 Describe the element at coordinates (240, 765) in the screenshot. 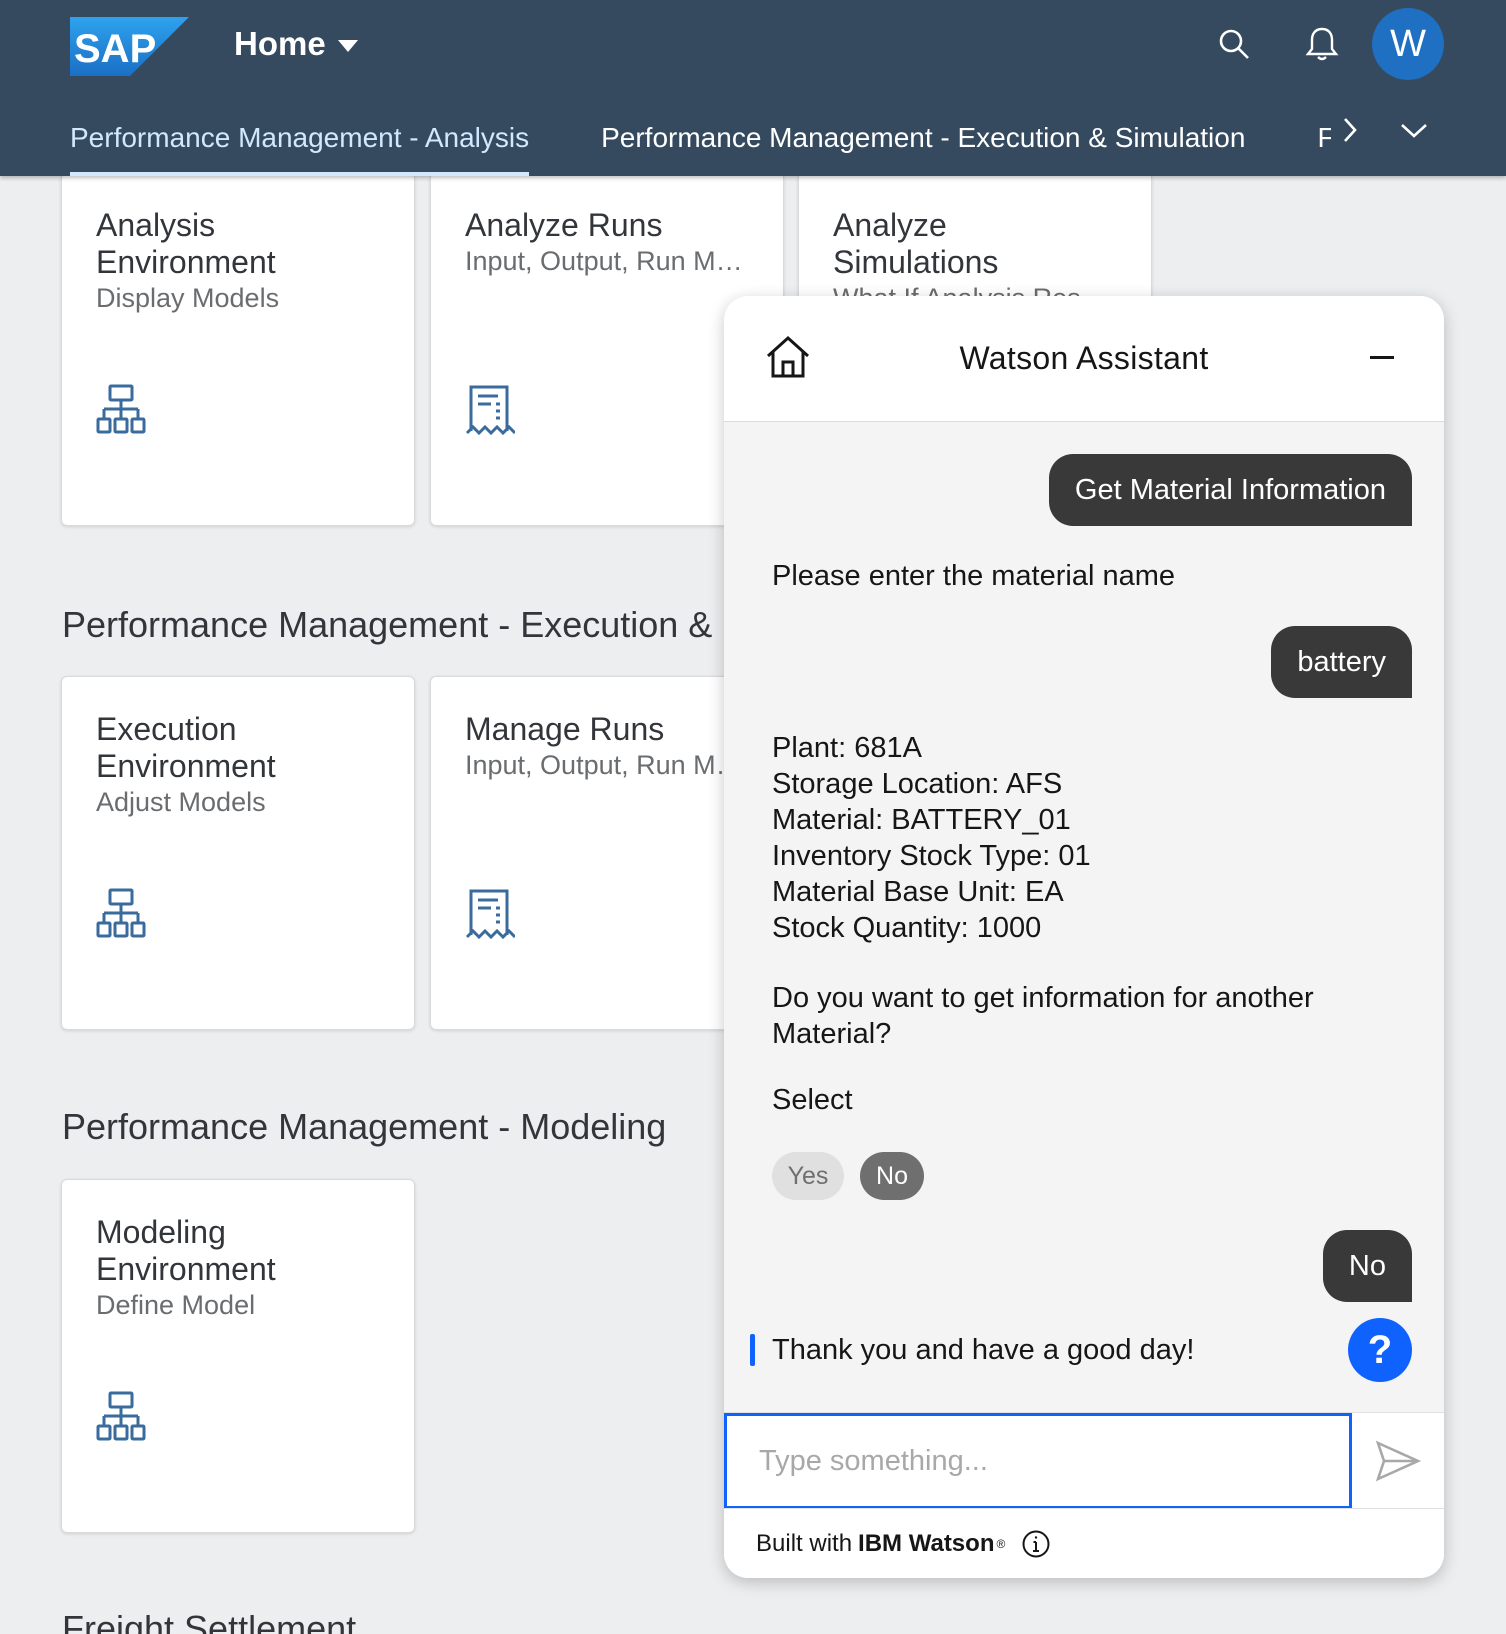

I see `tile-title: Execution Environment Adjust Models` at that location.